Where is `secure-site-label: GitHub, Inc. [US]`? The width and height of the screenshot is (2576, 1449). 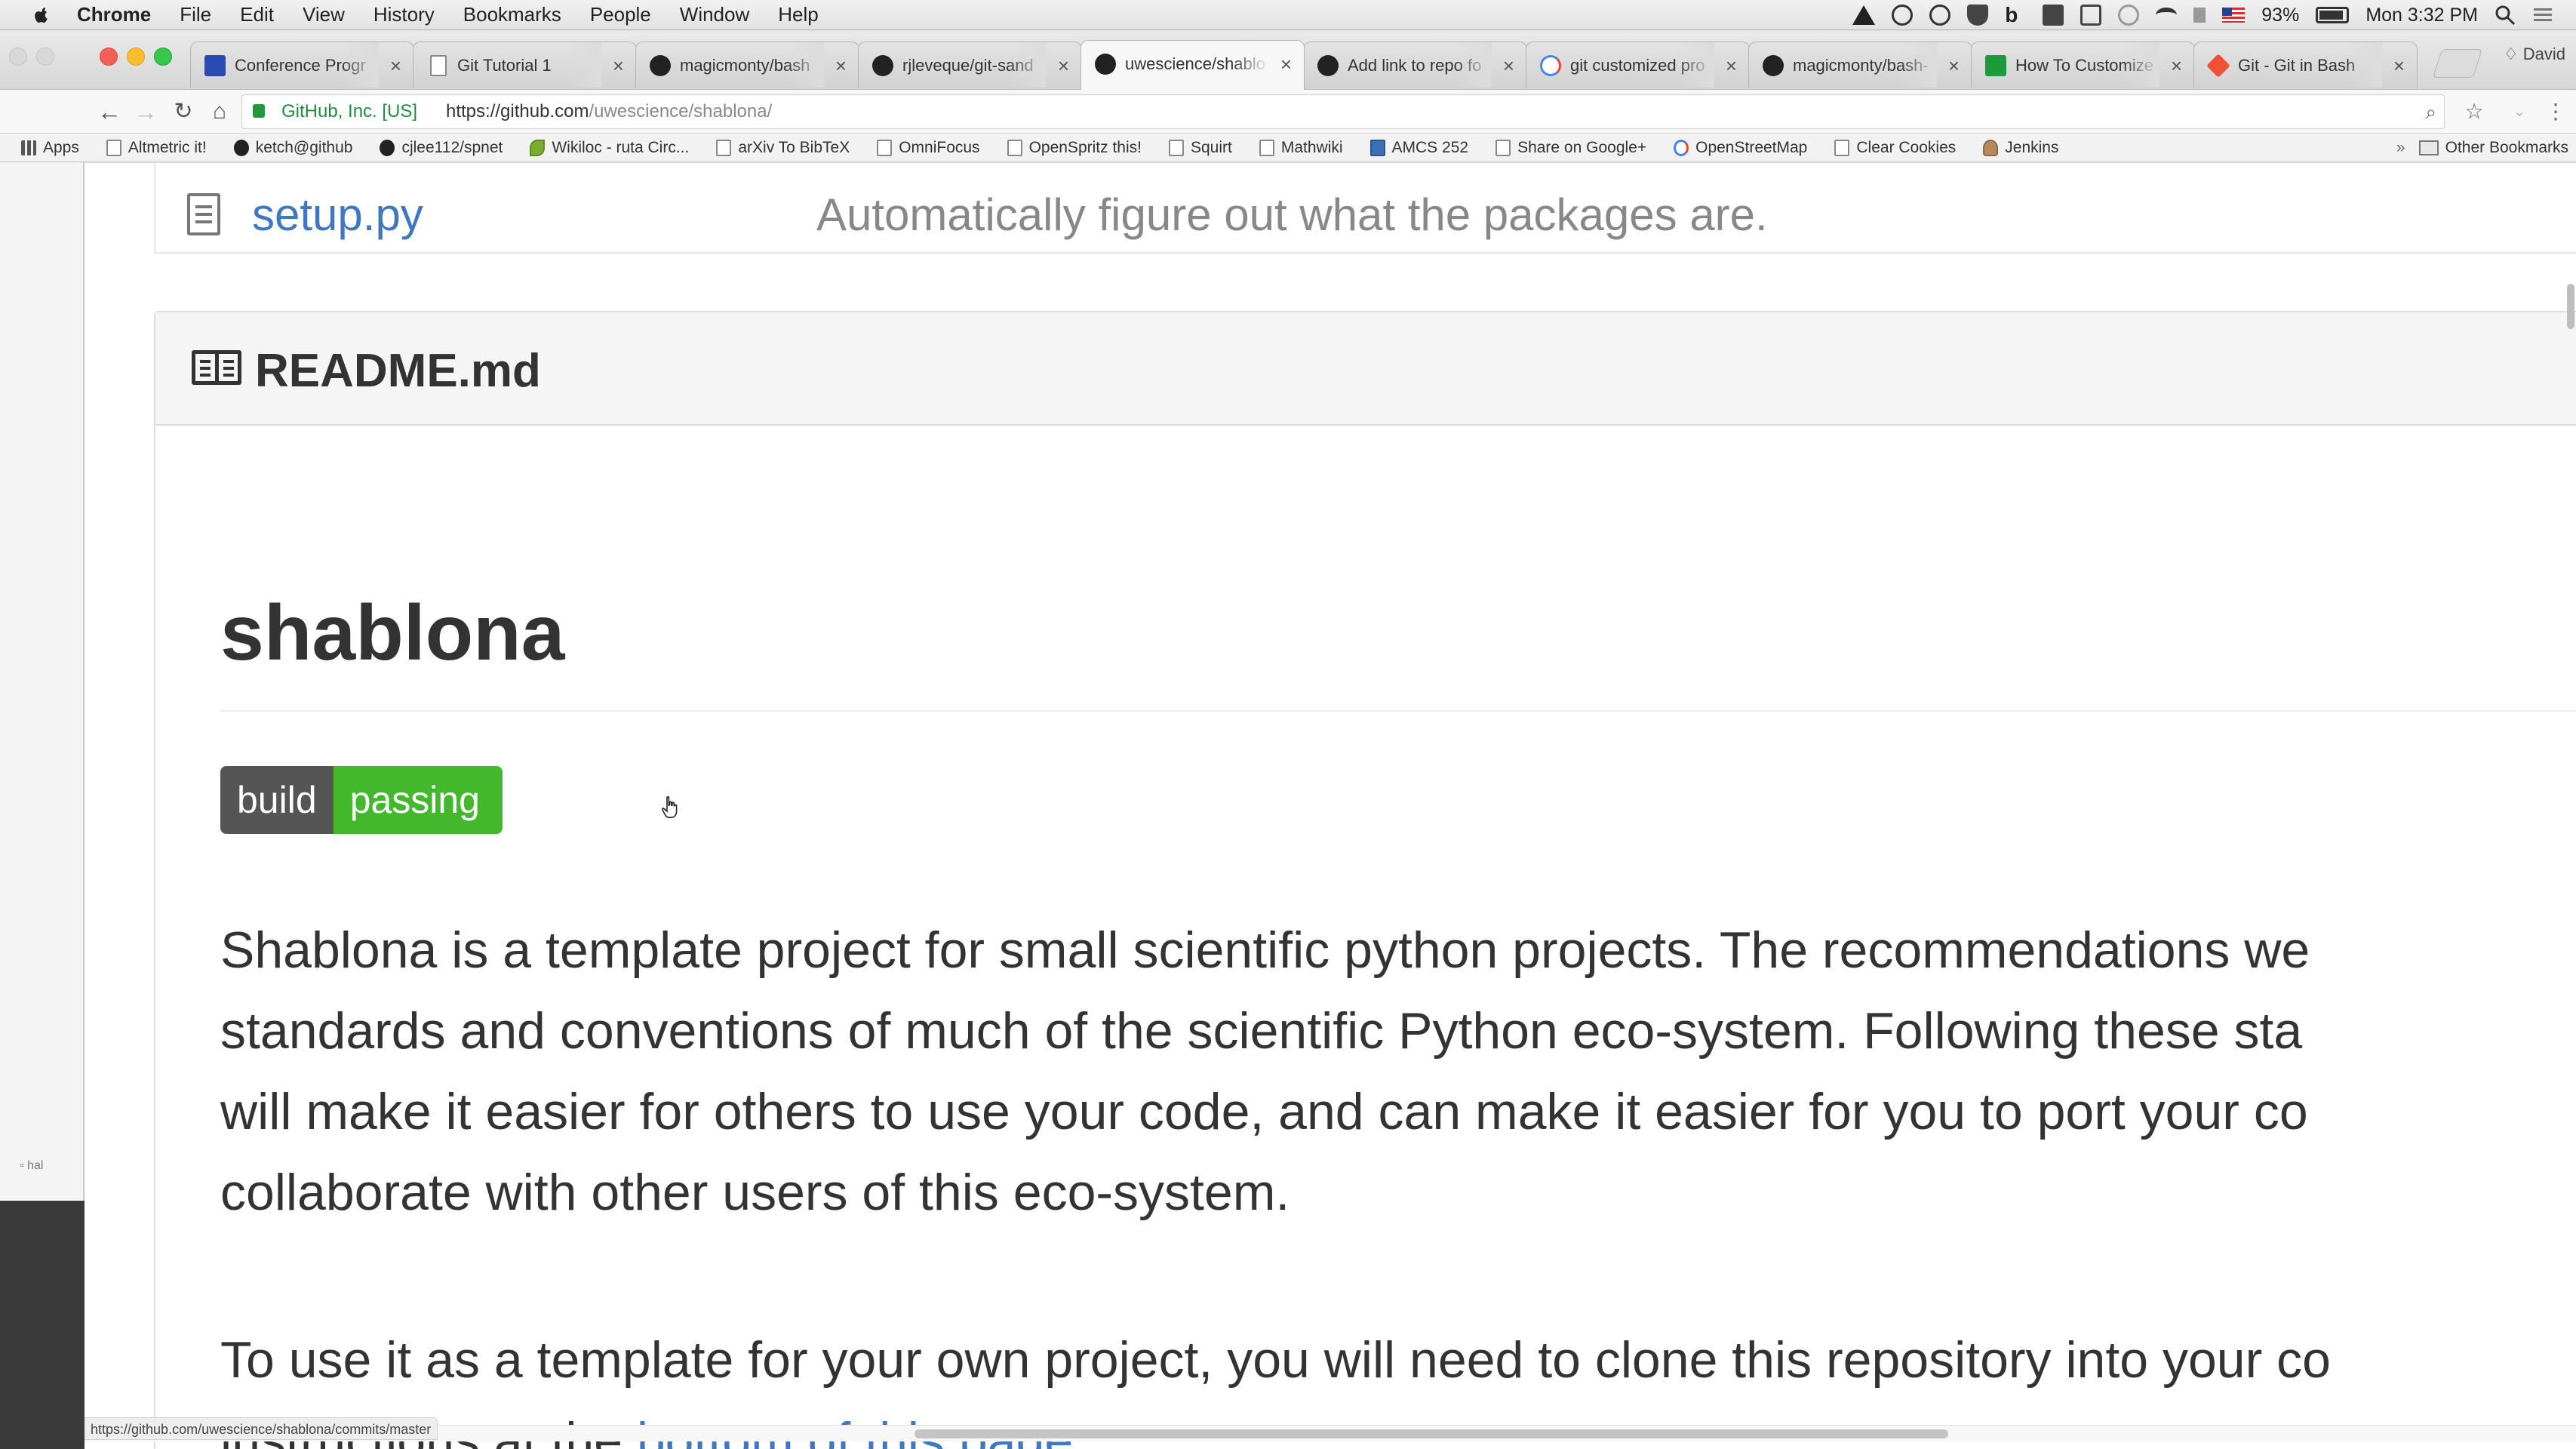
secure-site-label: GitHub, Inc. [US] is located at coordinates (349, 111).